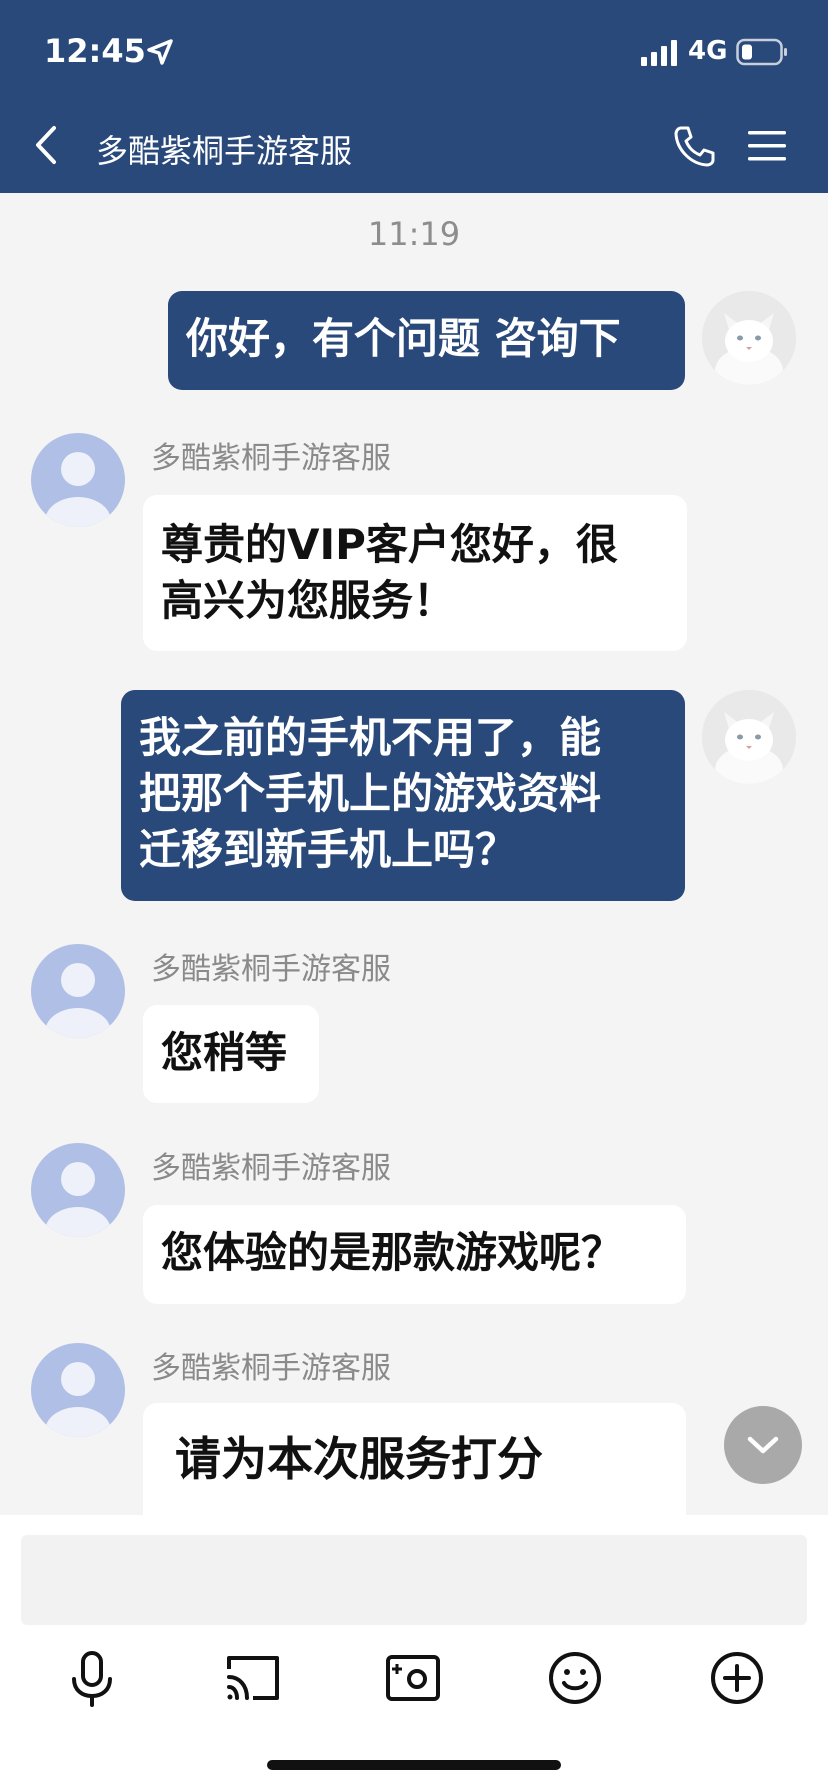 The height and width of the screenshot is (1792, 828). What do you see at coordinates (359, 1459) in the screenshot?
I see `rating-title: 请为本次服务打分` at bounding box center [359, 1459].